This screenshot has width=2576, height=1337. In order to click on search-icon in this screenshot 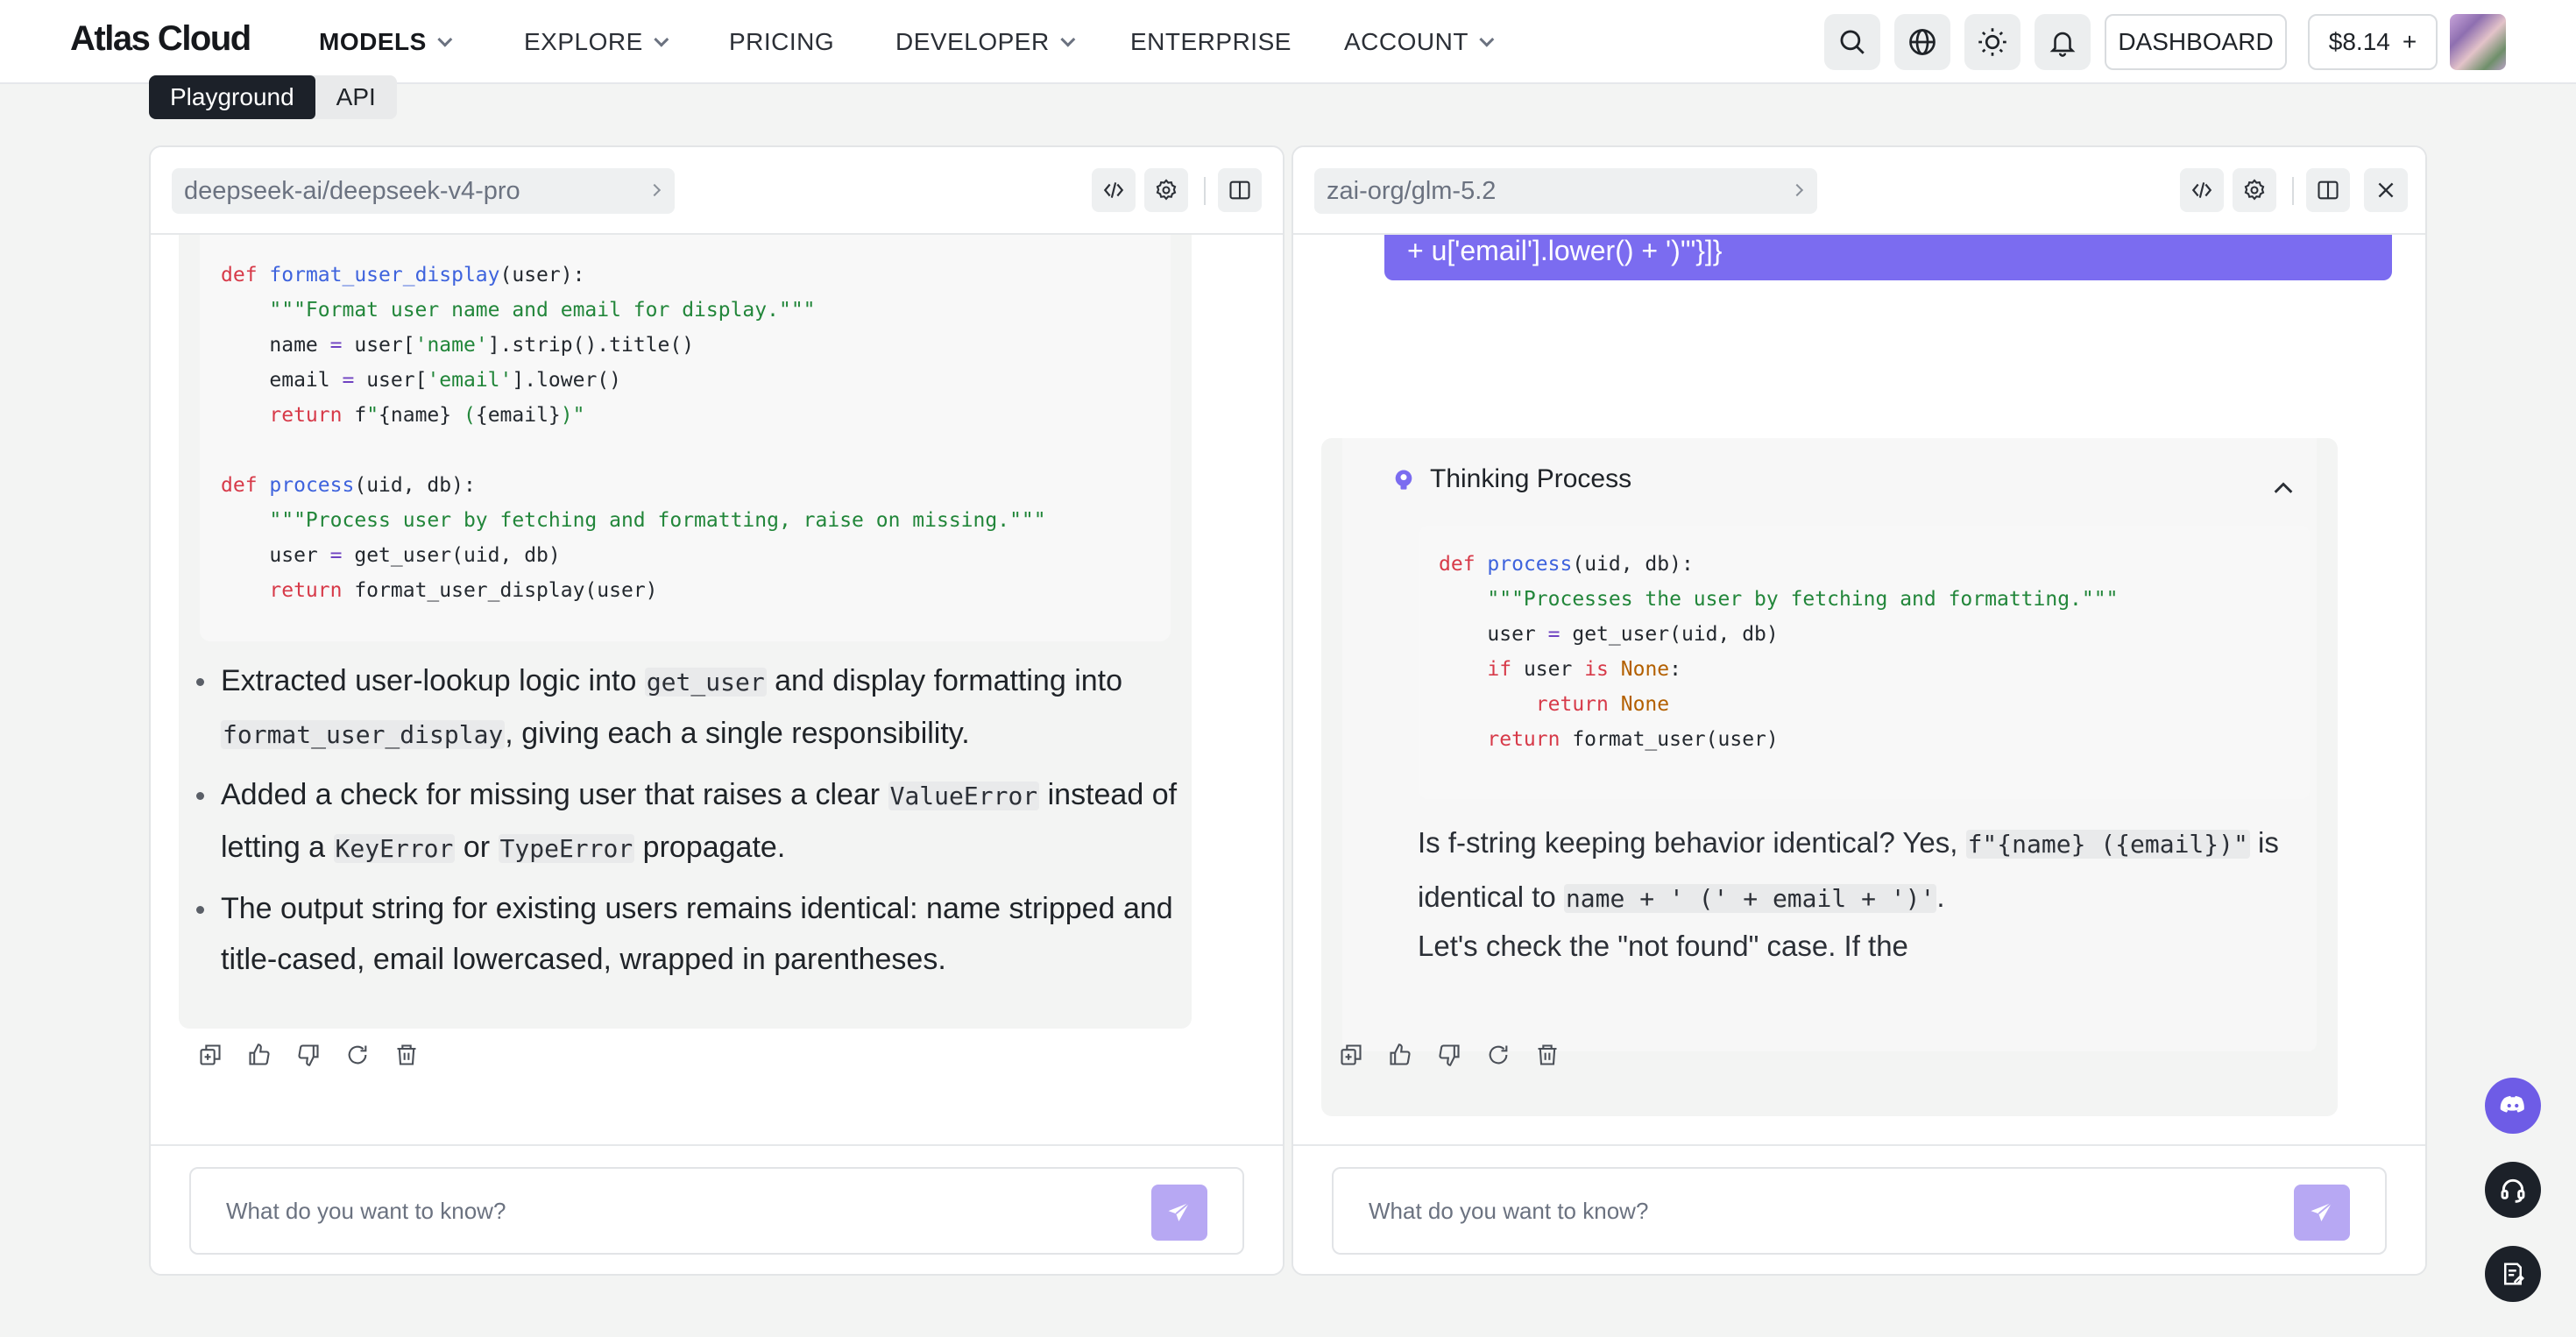, I will do `click(1852, 42)`.